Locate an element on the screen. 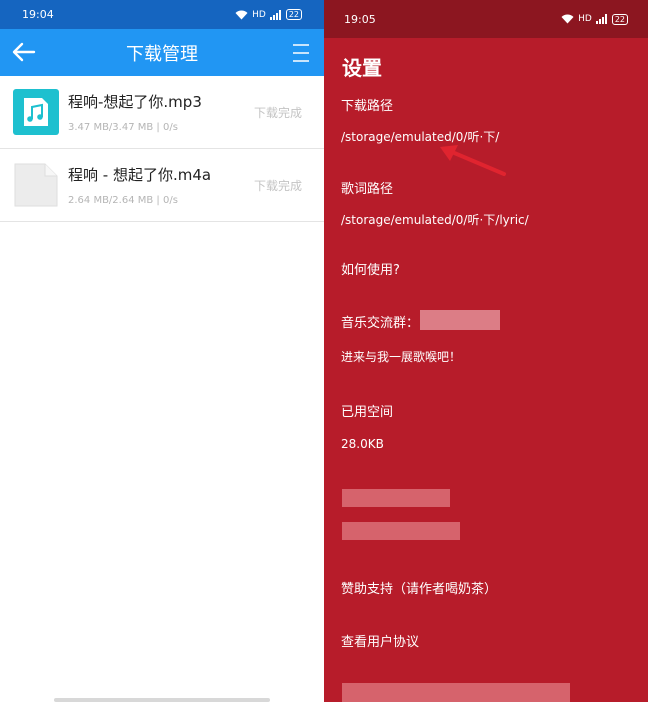 The height and width of the screenshot is (702, 648). back-arrow-icon is located at coordinates (24, 52).